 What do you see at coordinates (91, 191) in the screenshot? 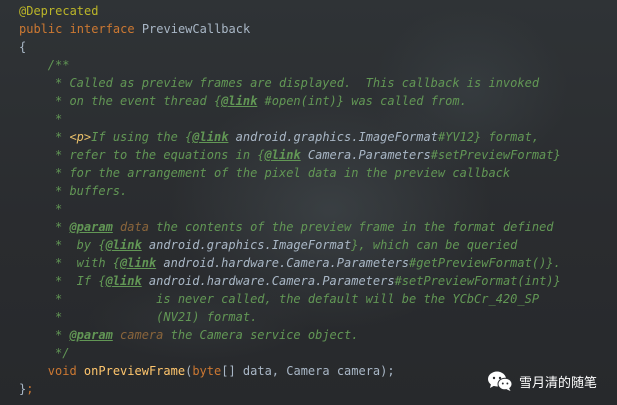
I see `code-token: * buffers.` at bounding box center [91, 191].